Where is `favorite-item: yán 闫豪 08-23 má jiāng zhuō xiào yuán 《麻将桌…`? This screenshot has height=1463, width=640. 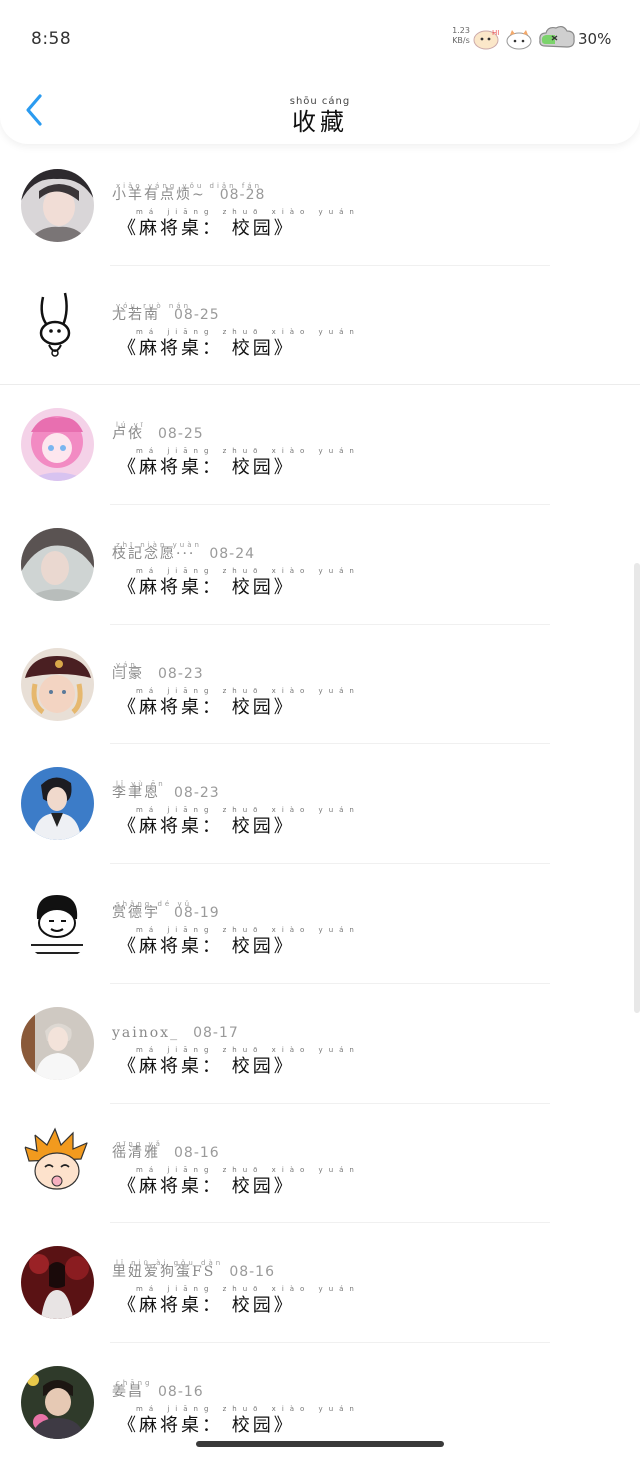
favorite-item: yán 闫豪 08-23 má jiāng zhuō xiào yuán 《麻将桌… is located at coordinates (320, 685).